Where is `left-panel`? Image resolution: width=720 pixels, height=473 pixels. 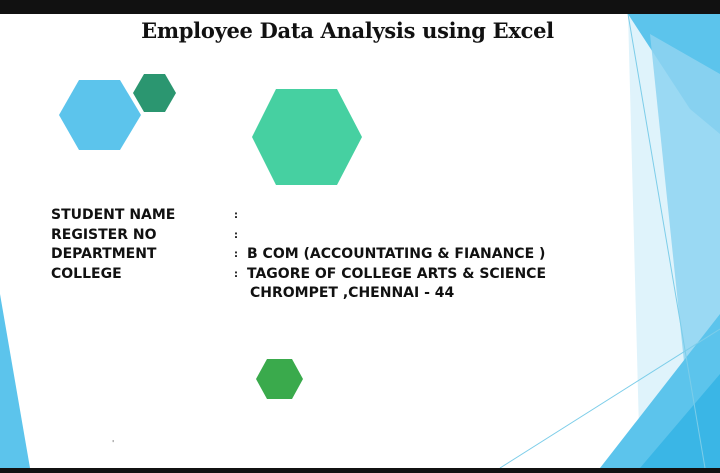
left-panel is located at coordinates (15, 381).